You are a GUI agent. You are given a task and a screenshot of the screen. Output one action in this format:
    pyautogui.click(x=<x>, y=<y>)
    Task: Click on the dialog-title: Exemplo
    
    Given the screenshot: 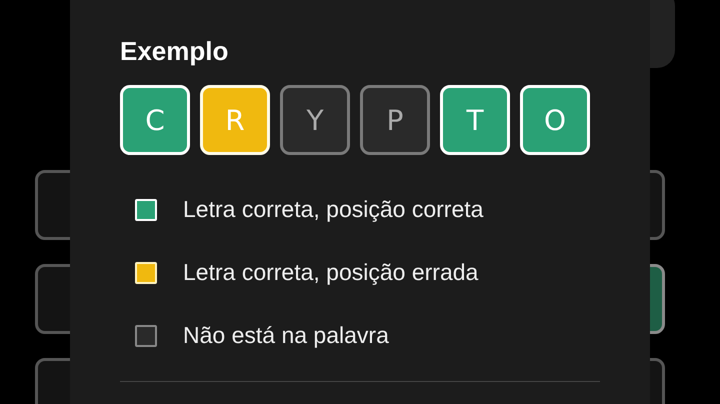 What is the action you would take?
    pyautogui.click(x=175, y=51)
    